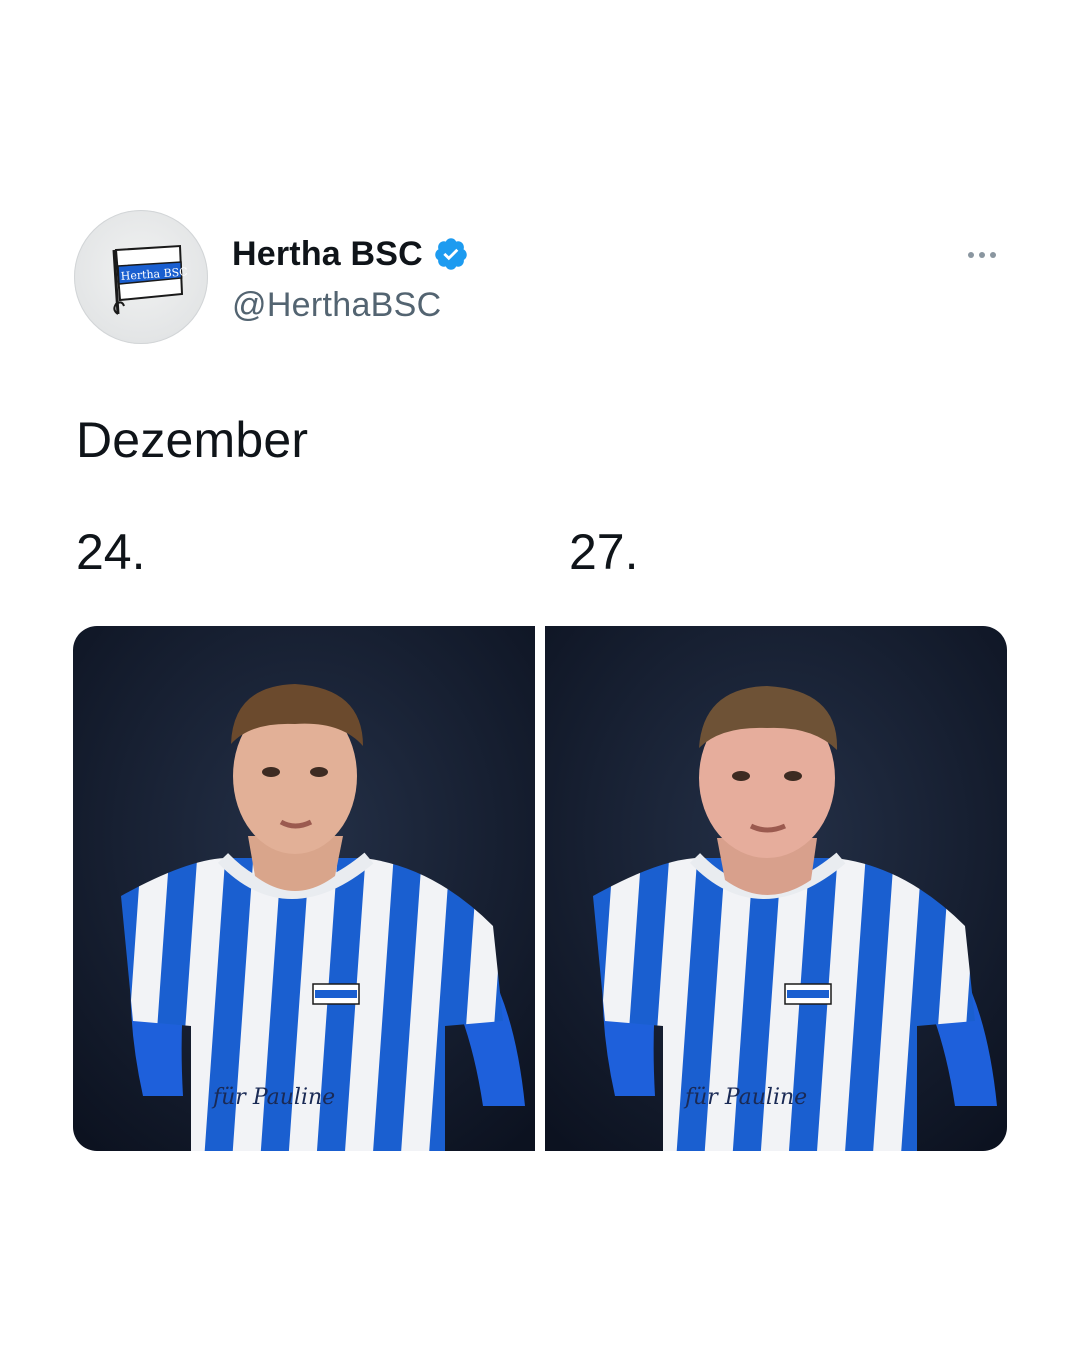  I want to click on verified-badge-icon, so click(451, 254).